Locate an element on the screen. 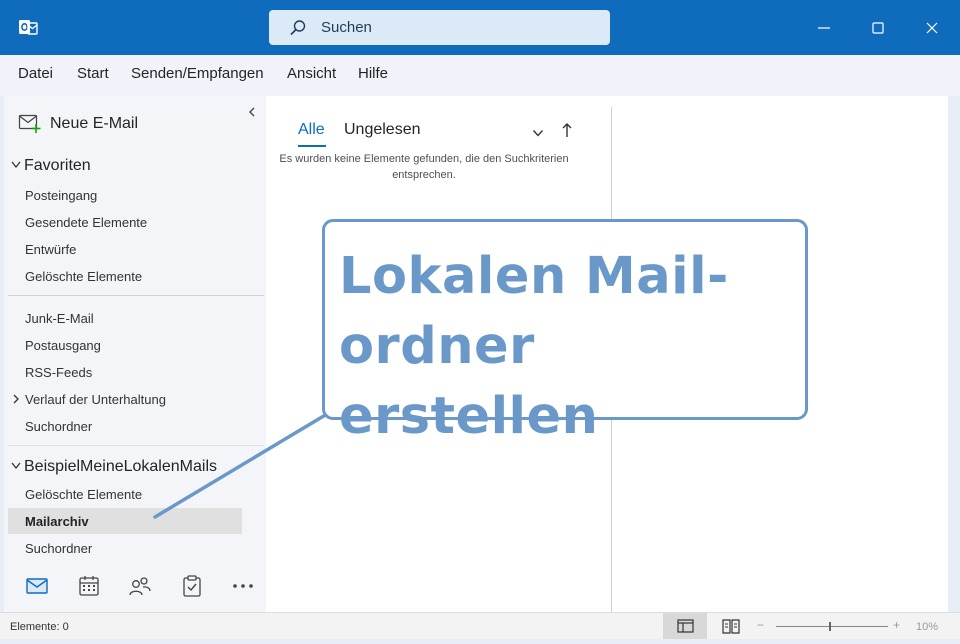 Image resolution: width=960 pixels, height=644 pixels. minimize-button is located at coordinates (824, 27).